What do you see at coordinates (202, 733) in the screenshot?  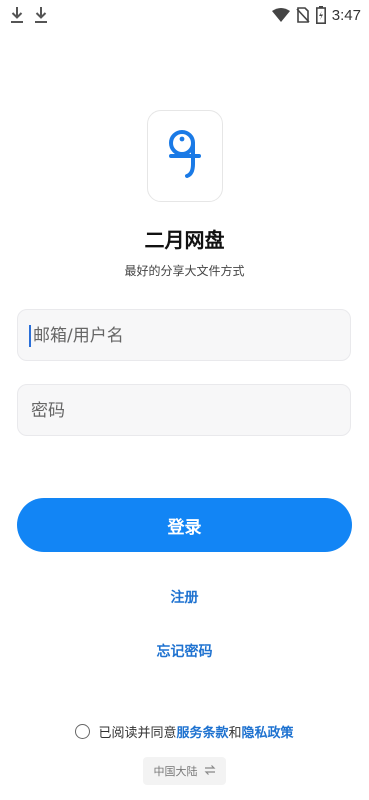 I see `terms-link: 服务条款` at bounding box center [202, 733].